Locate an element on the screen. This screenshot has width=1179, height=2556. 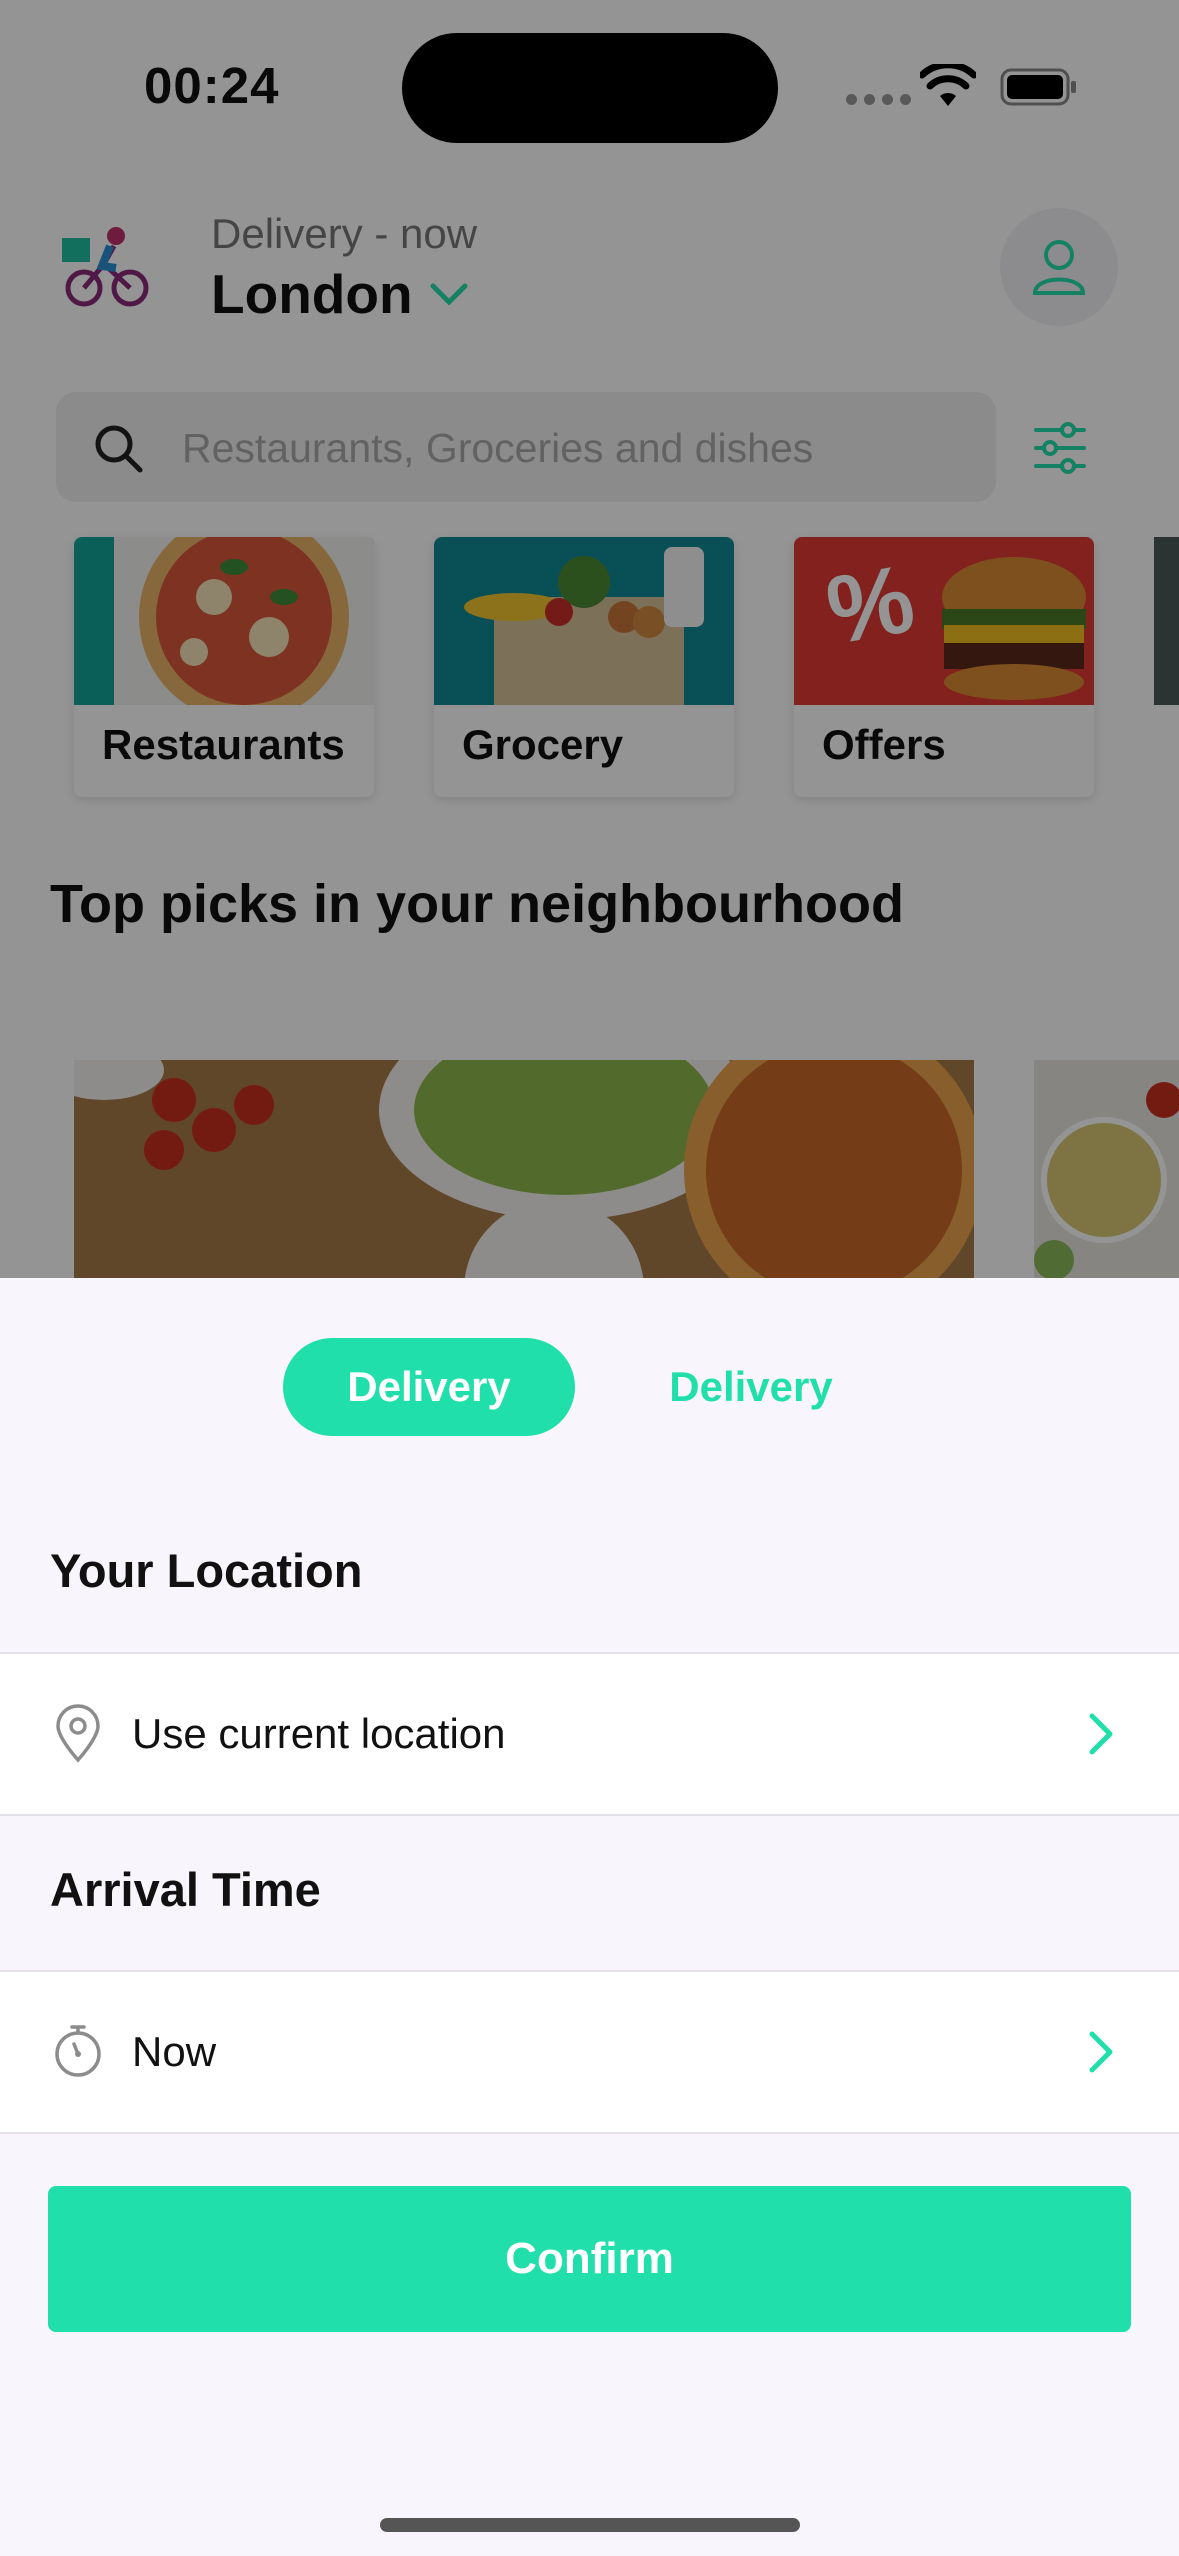
location-pin-icon is located at coordinates (78, 1733).